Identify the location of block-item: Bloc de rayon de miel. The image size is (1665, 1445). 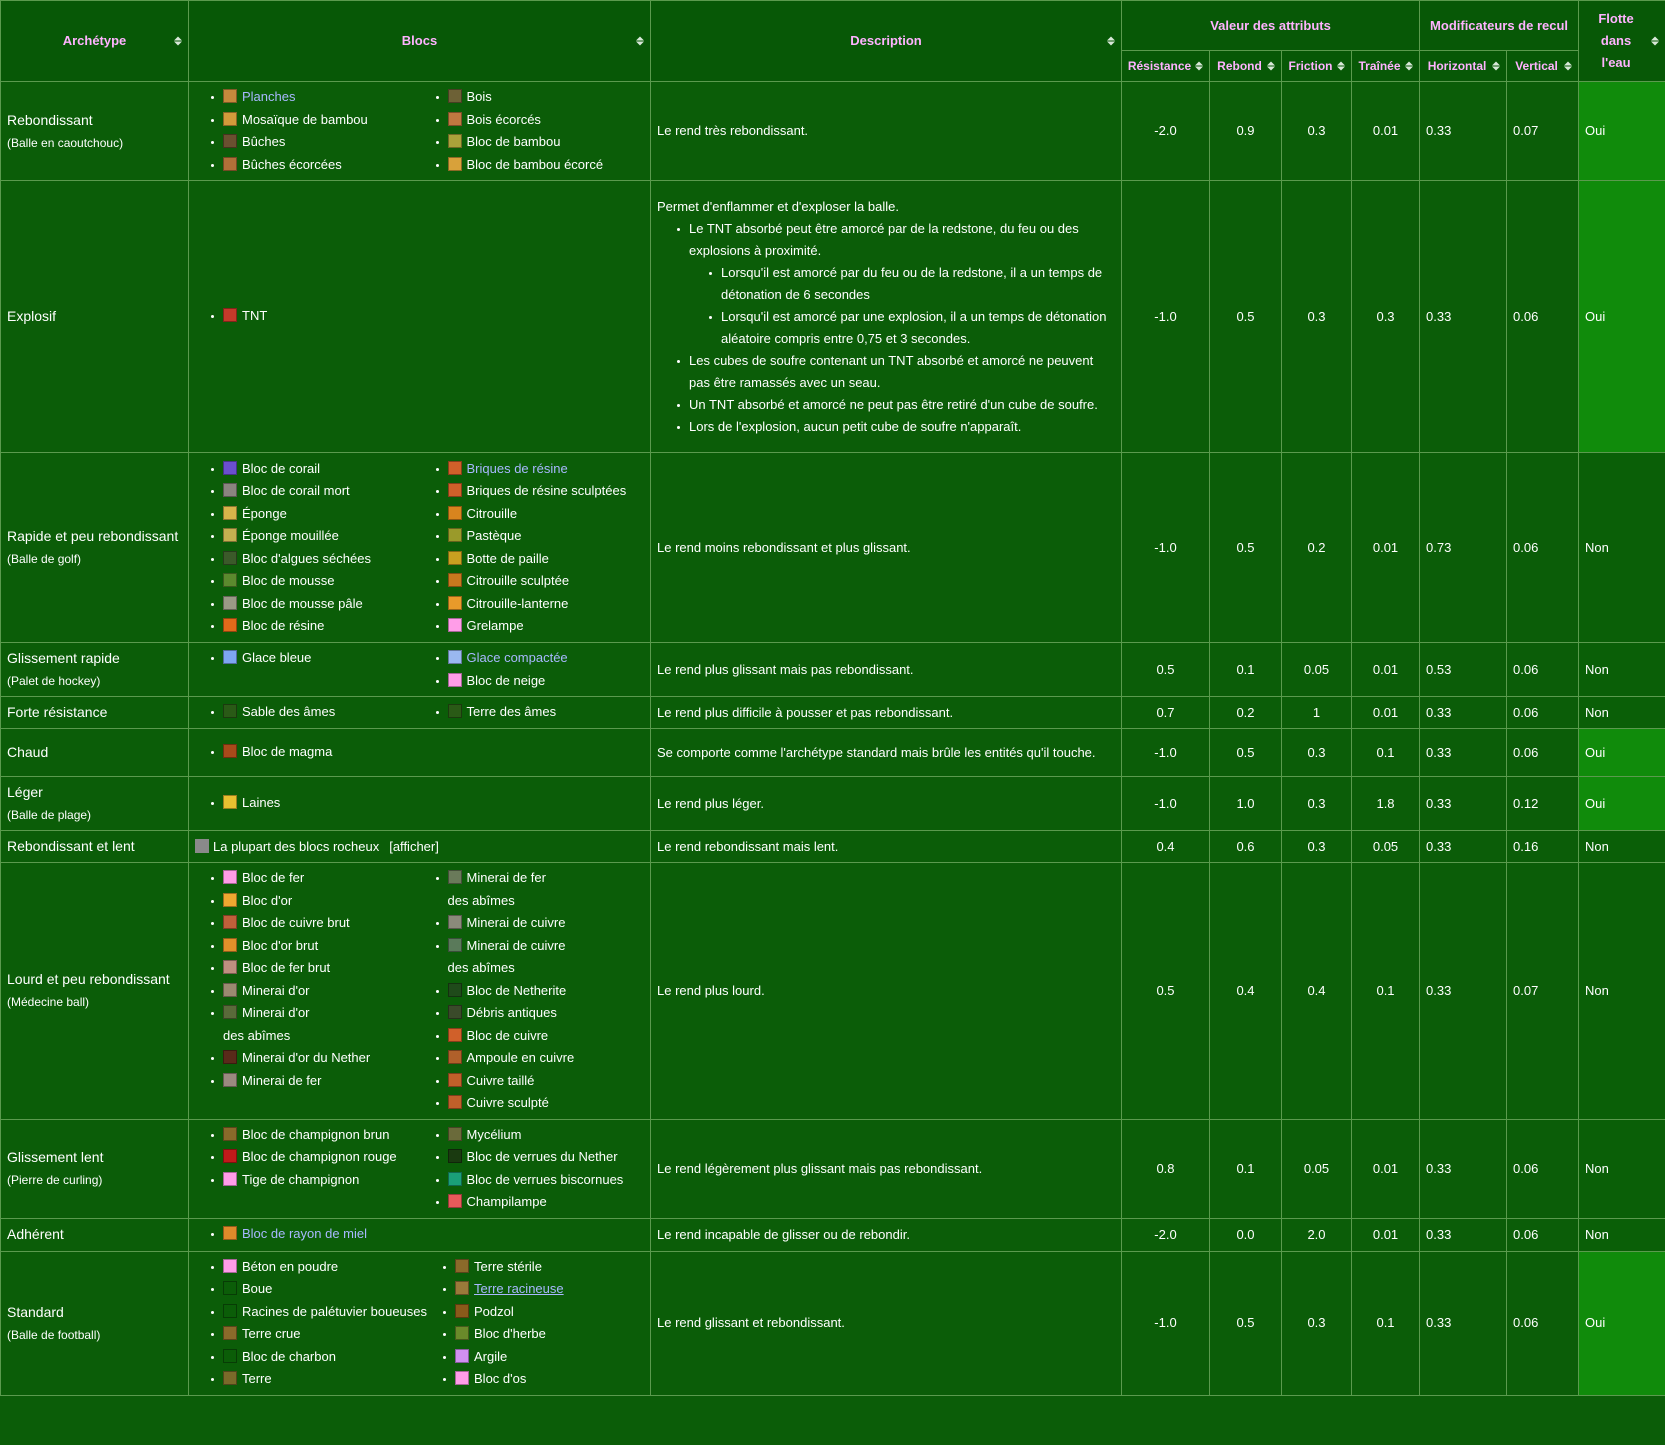
(315, 1234).